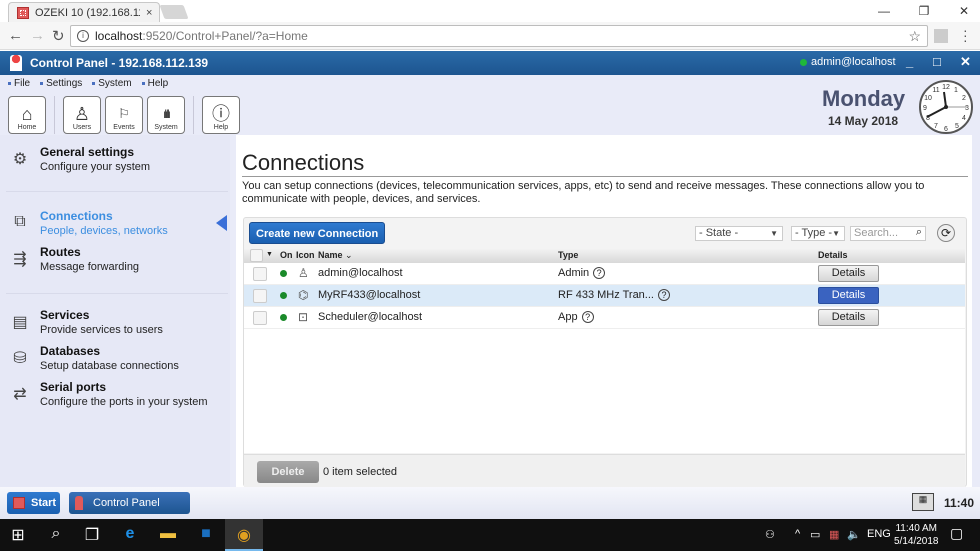 The height and width of the screenshot is (551, 980). I want to click on browser-tab: OZEKI 10 (192.168.112.1 ×, so click(84, 12).